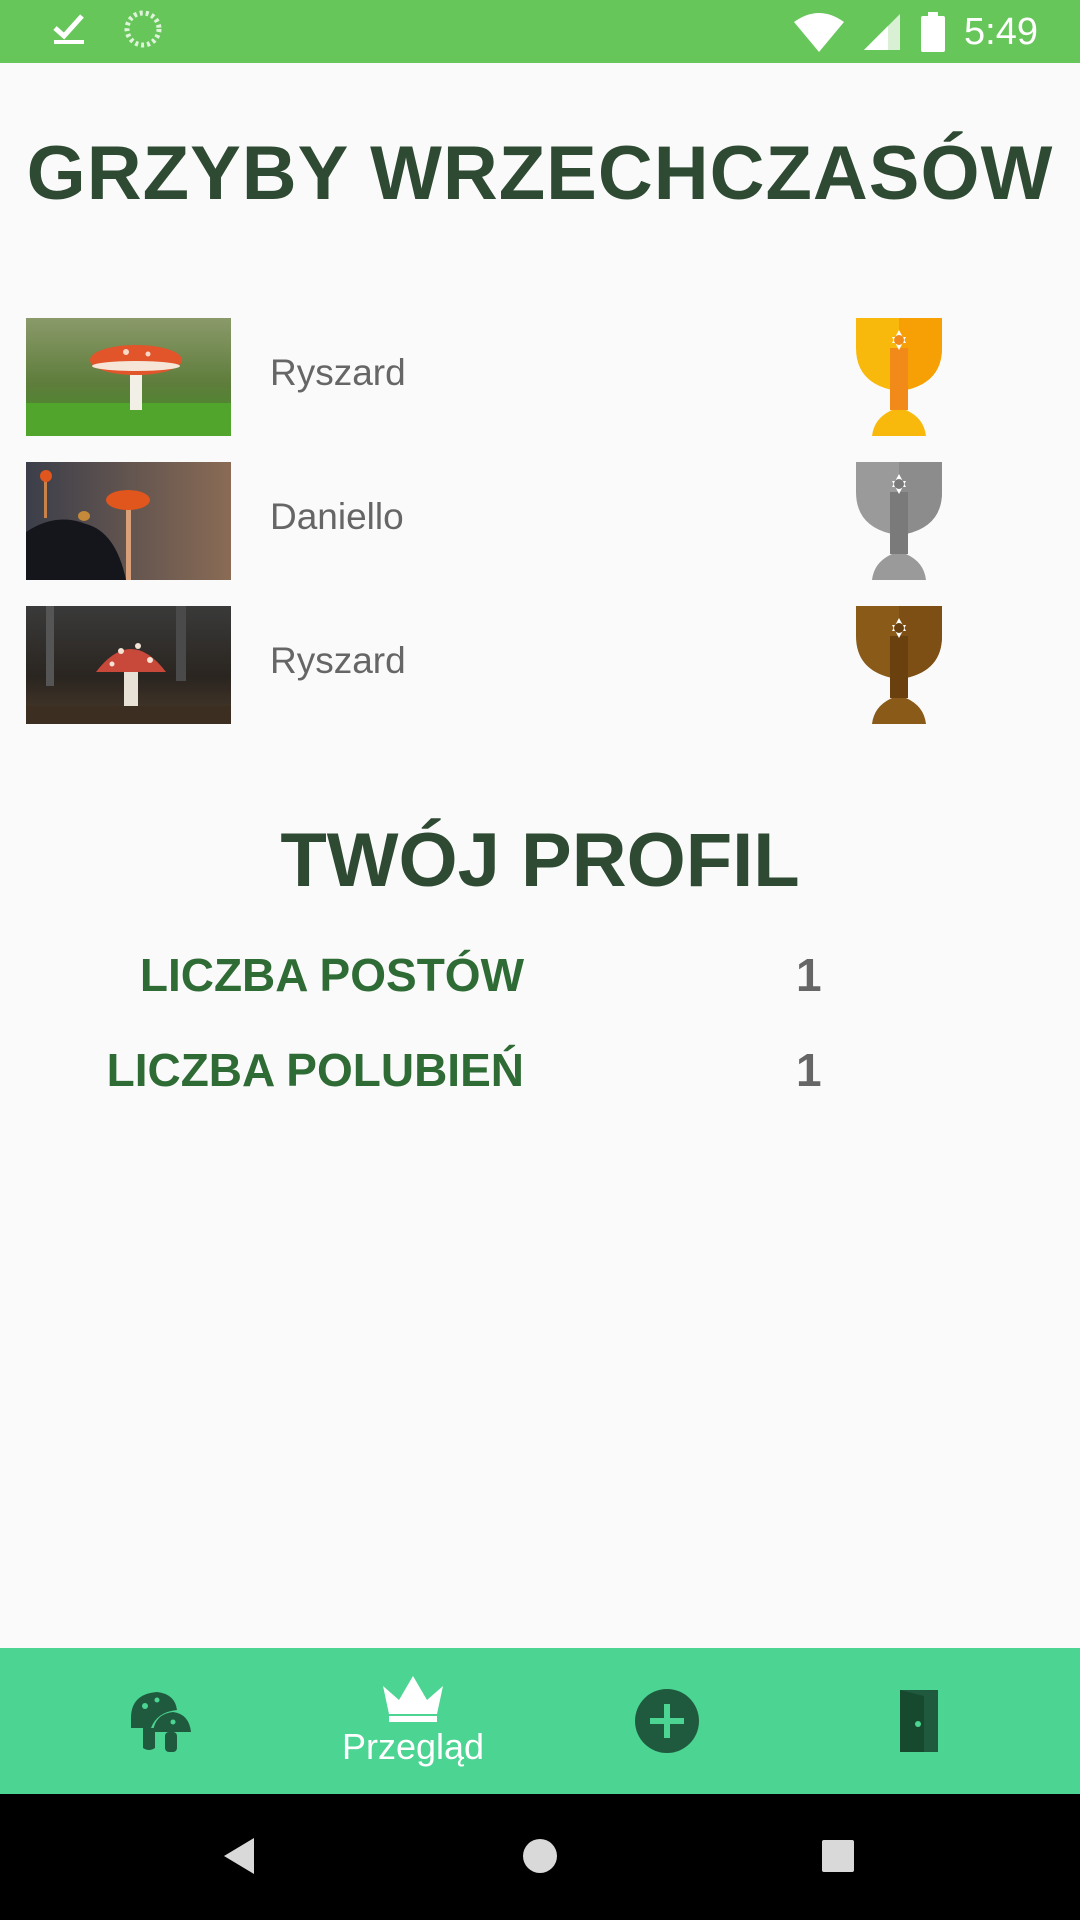 This screenshot has width=1080, height=1920. I want to click on back-icon, so click(239, 1856).